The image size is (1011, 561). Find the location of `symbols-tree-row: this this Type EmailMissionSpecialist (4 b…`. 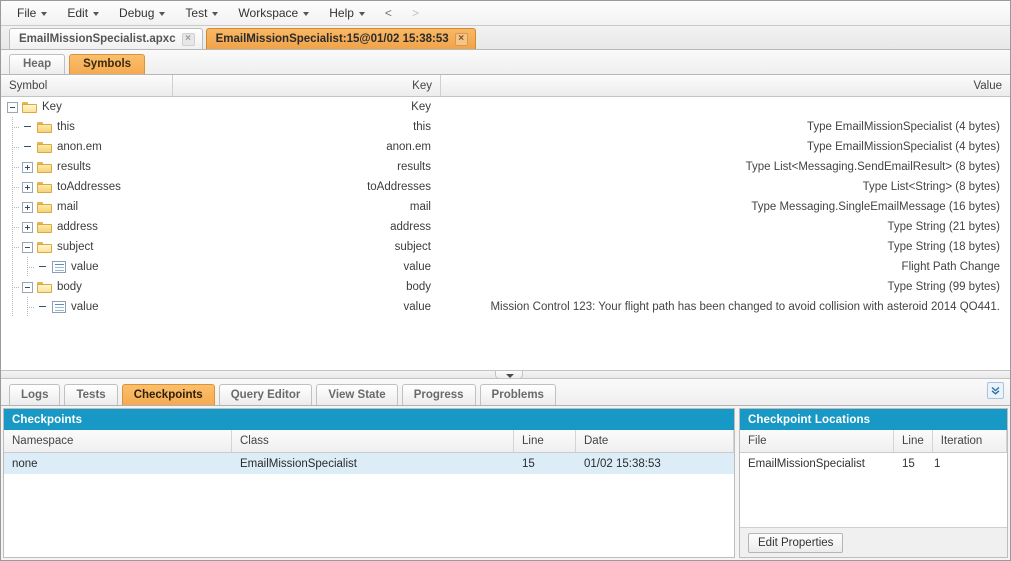

symbols-tree-row: this this Type EmailMissionSpecialist (4 b… is located at coordinates (505, 127).